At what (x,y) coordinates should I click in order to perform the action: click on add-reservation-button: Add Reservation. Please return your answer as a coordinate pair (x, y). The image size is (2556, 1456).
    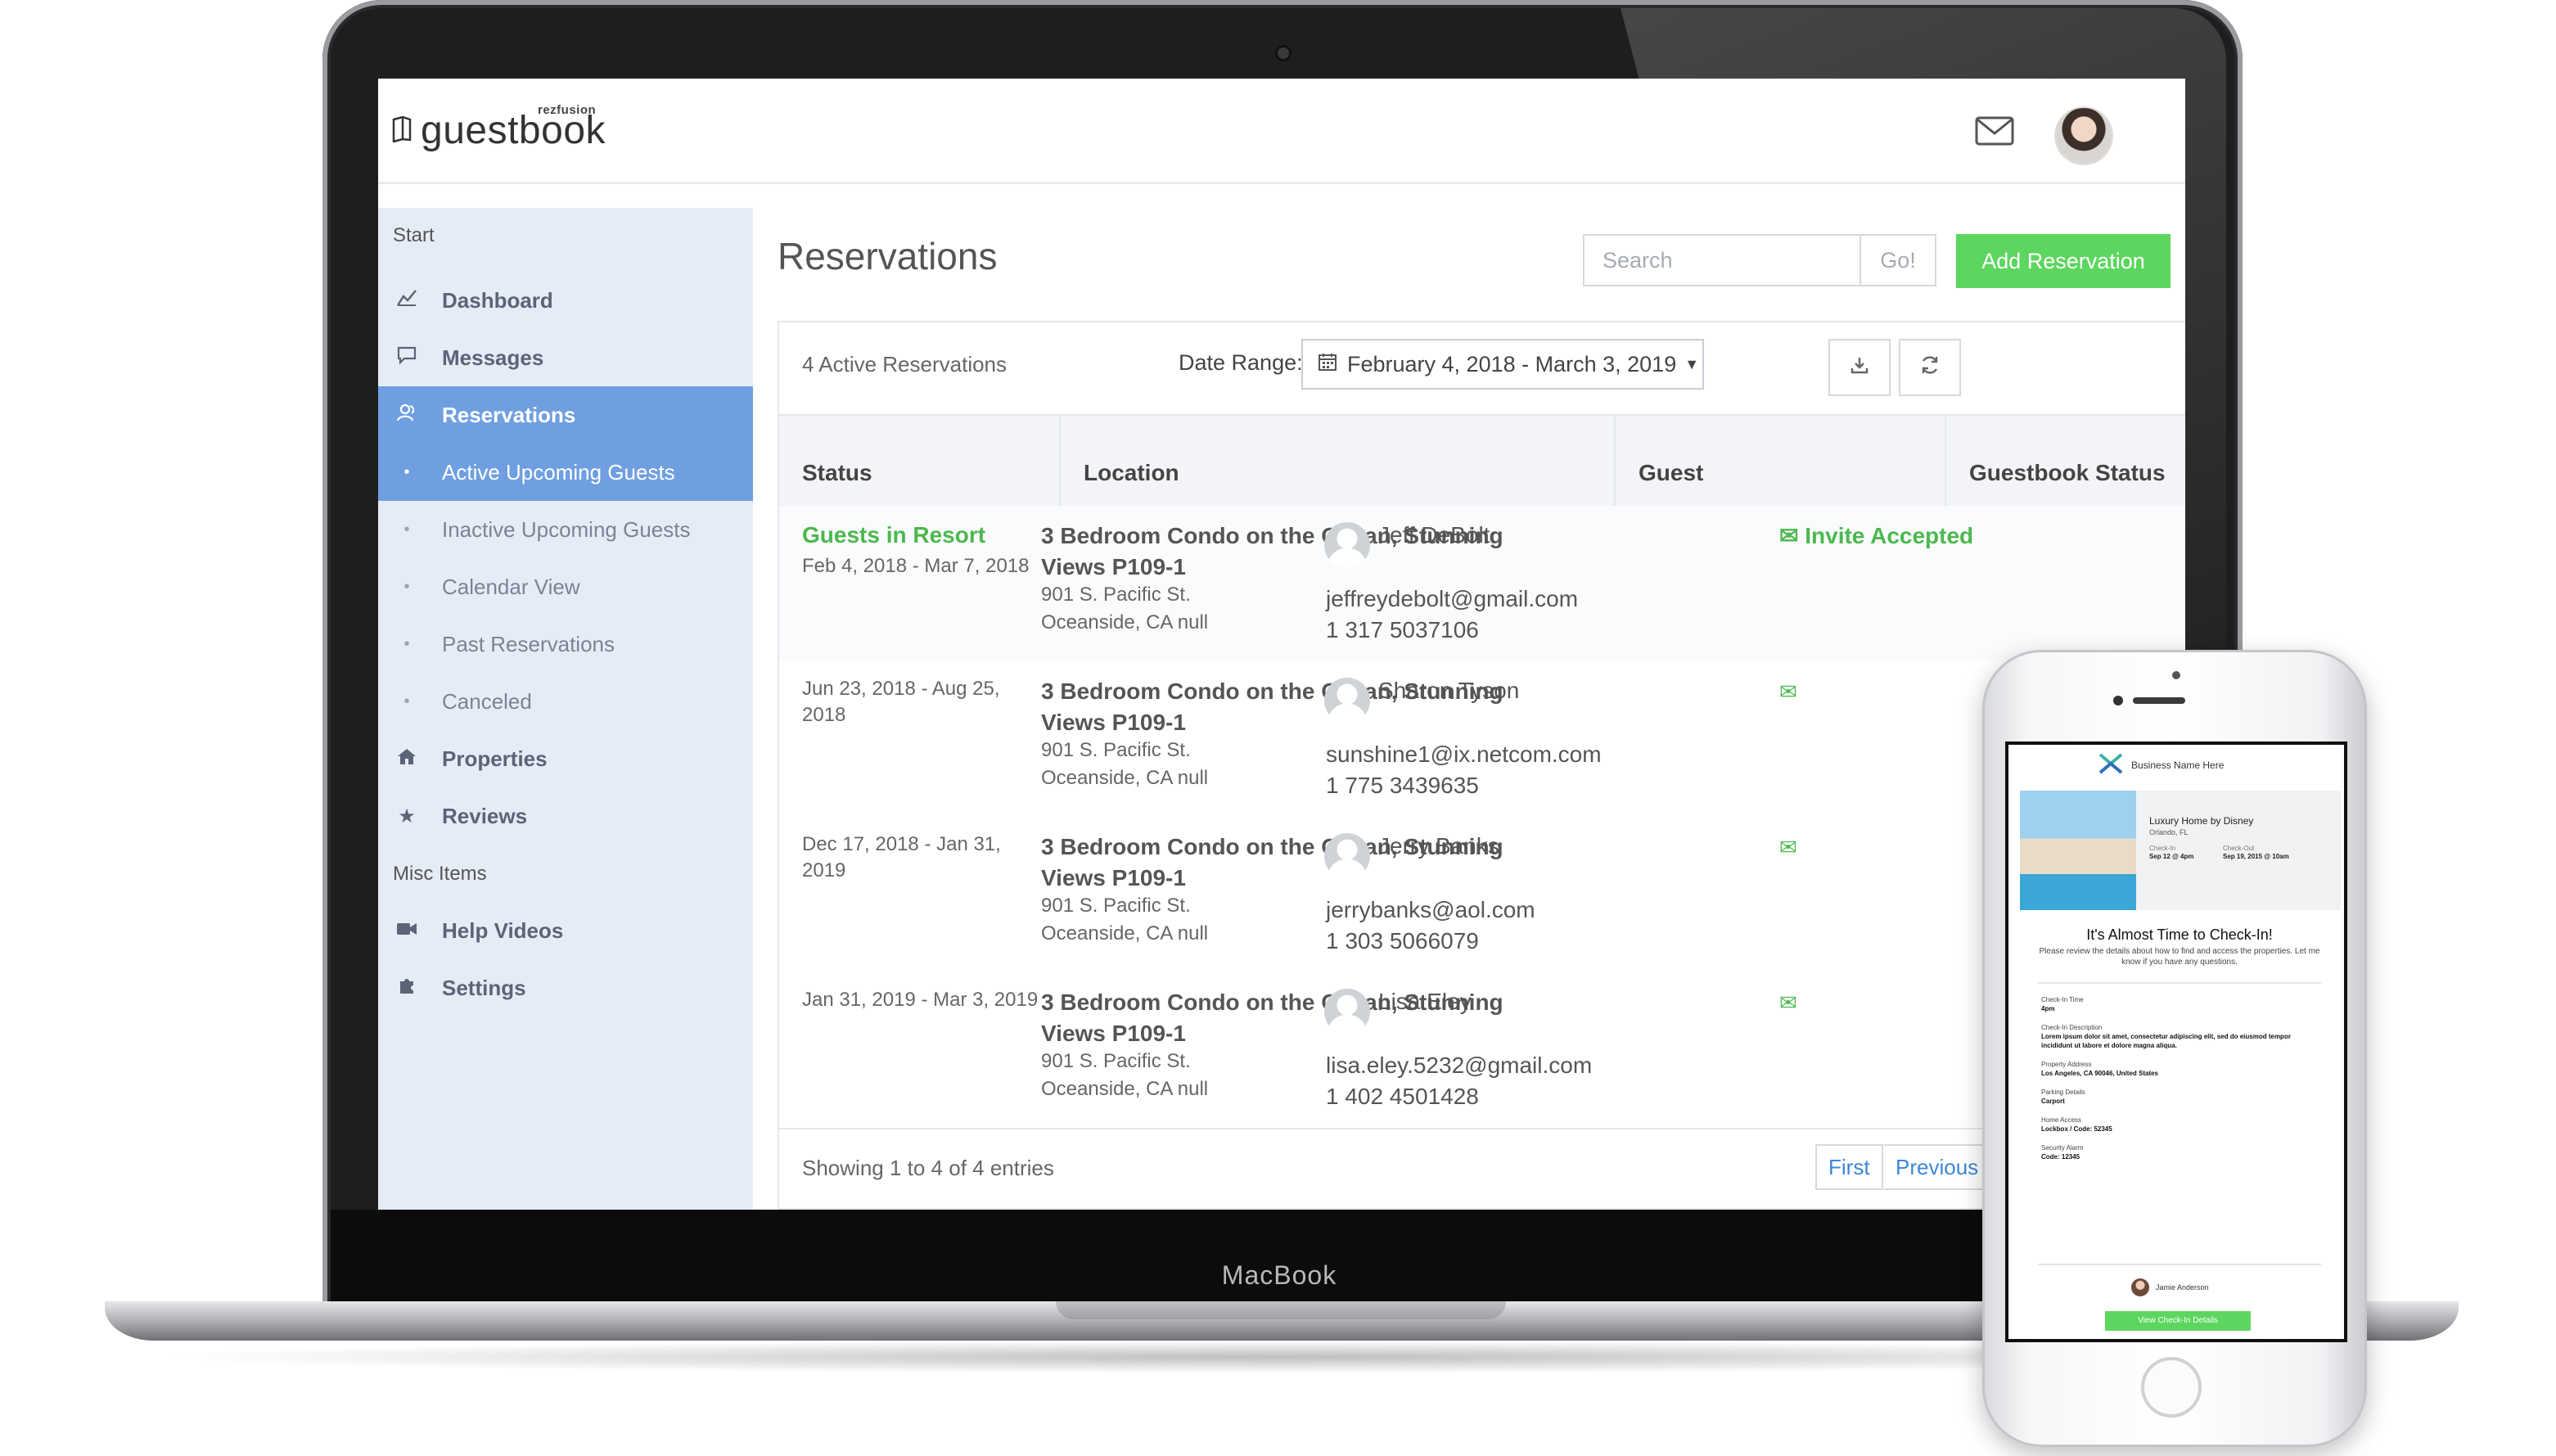
    Looking at the image, I should click on (2063, 261).